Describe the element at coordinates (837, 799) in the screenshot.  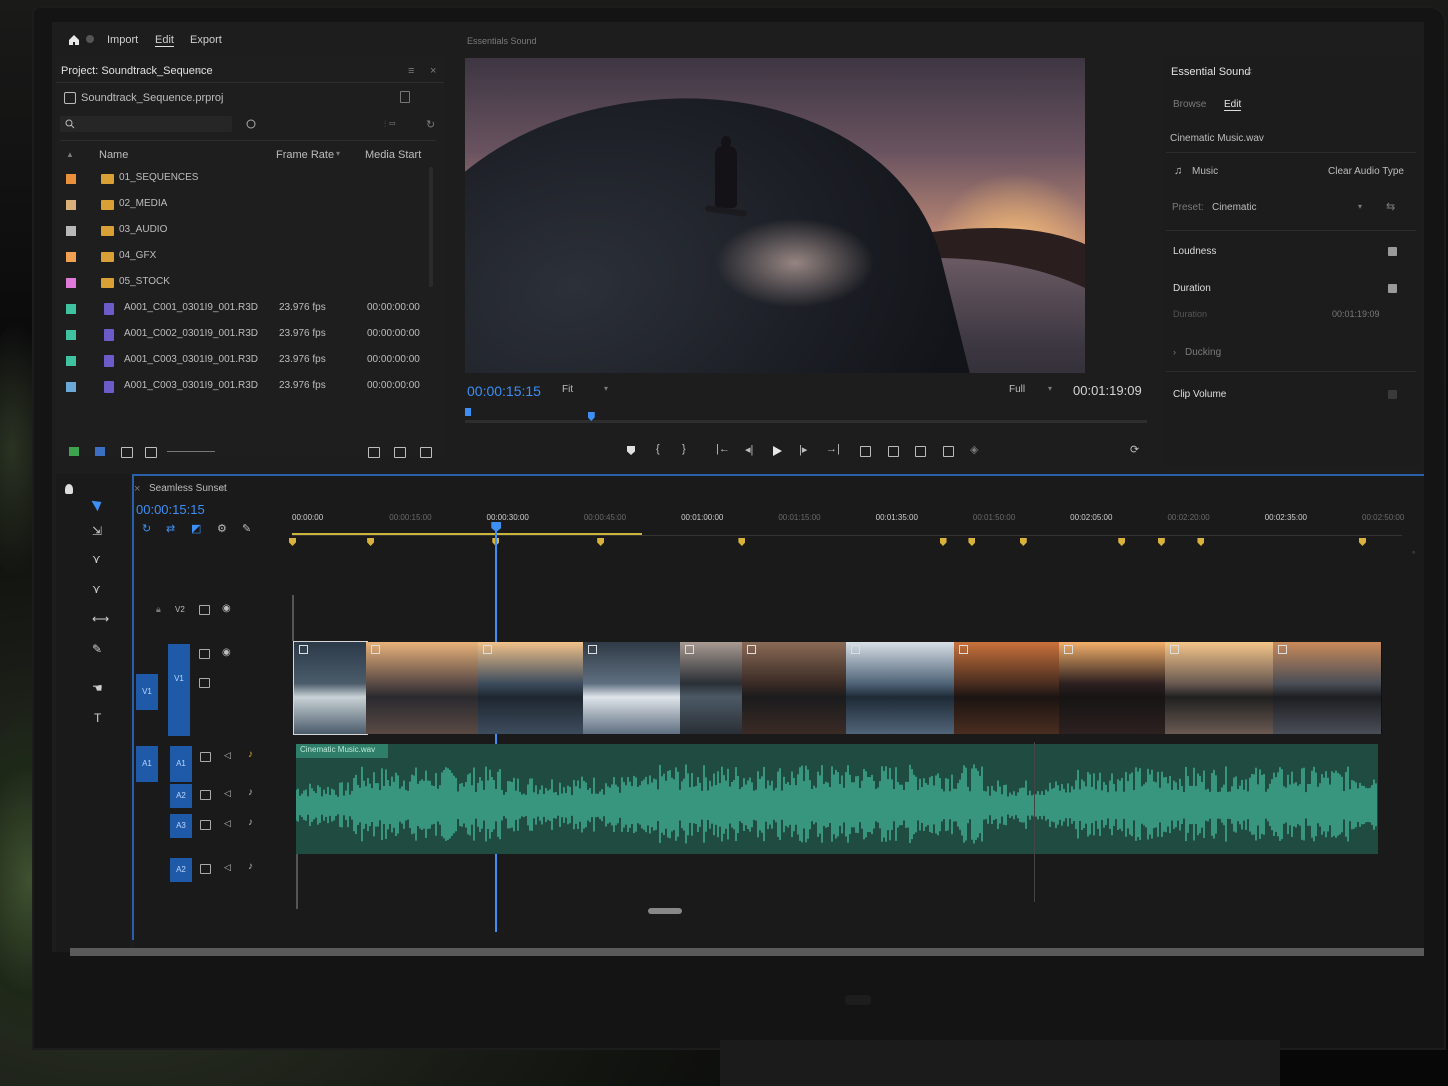
I see `audio-clip: Cinematic Music.wav` at that location.